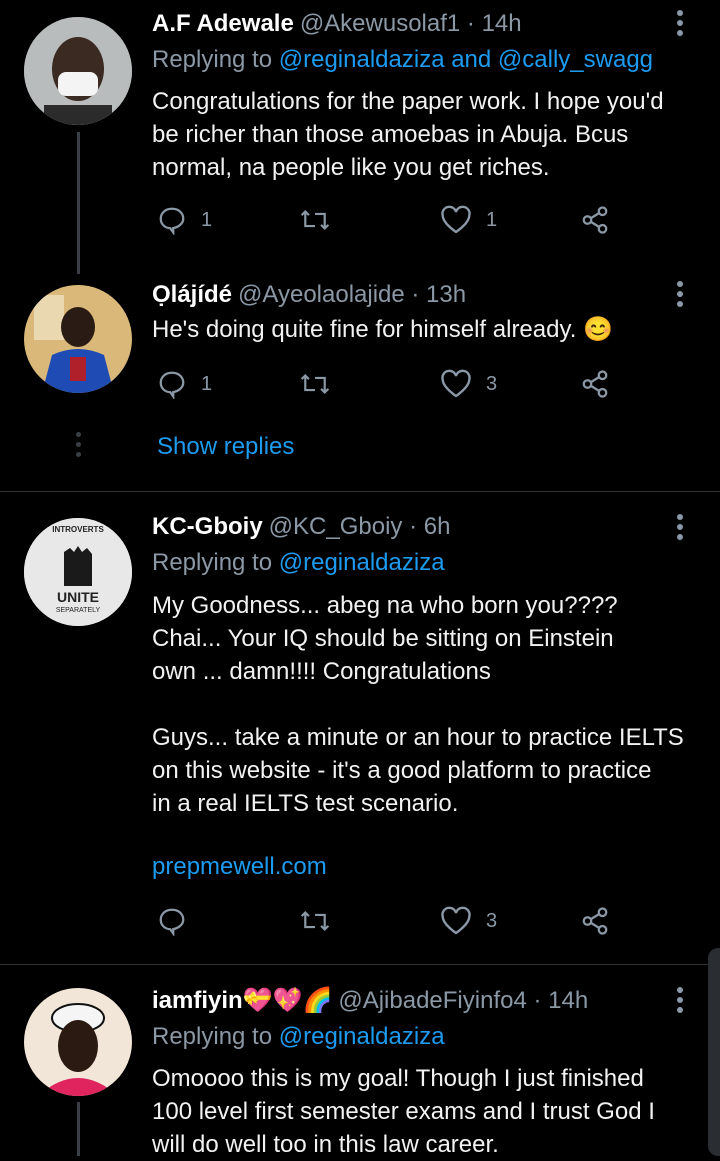 This screenshot has width=720, height=1161. What do you see at coordinates (225, 447) in the screenshot?
I see `show-replies-link: Show replies` at bounding box center [225, 447].